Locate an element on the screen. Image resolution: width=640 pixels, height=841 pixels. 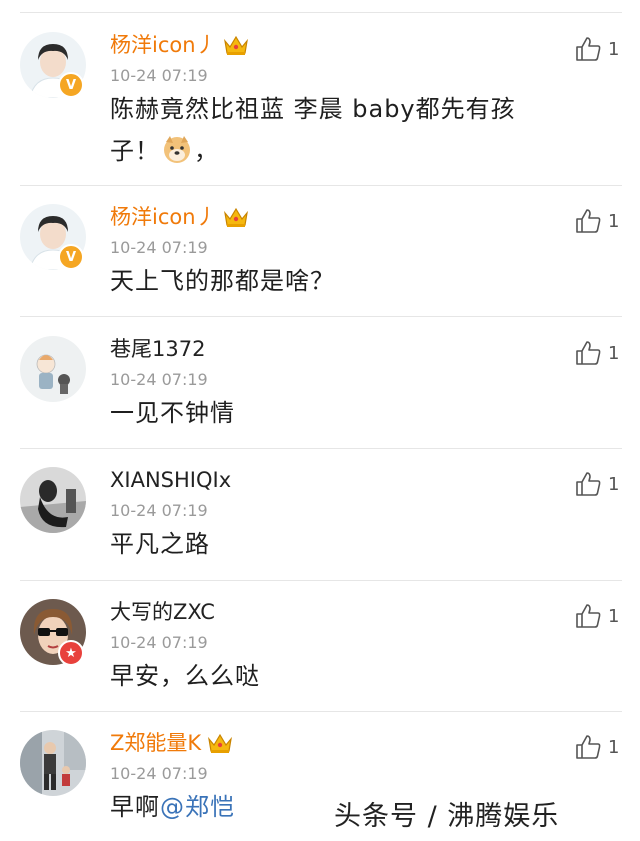
comment-text-tail: ， is located at coordinates (206, 151).